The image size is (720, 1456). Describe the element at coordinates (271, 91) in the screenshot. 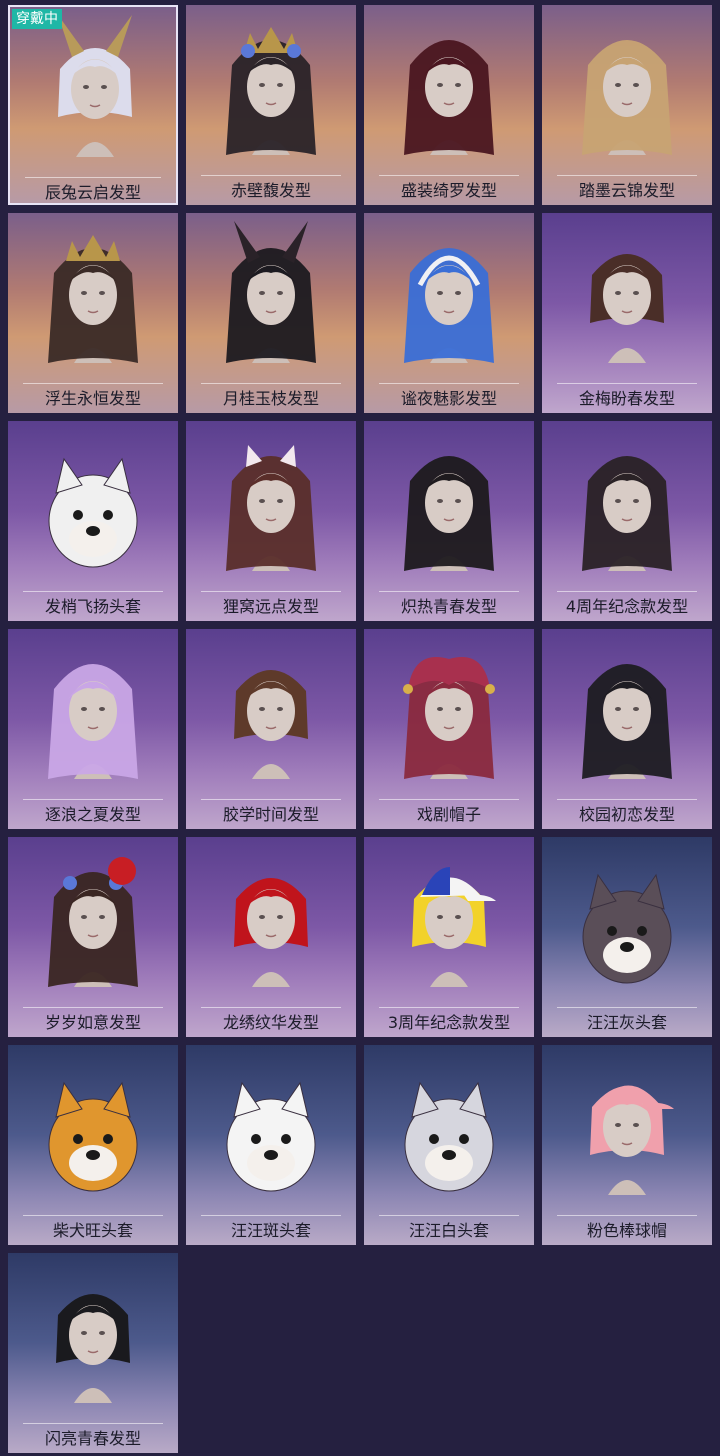

I see `flower-crown-dark-hair-icon` at that location.